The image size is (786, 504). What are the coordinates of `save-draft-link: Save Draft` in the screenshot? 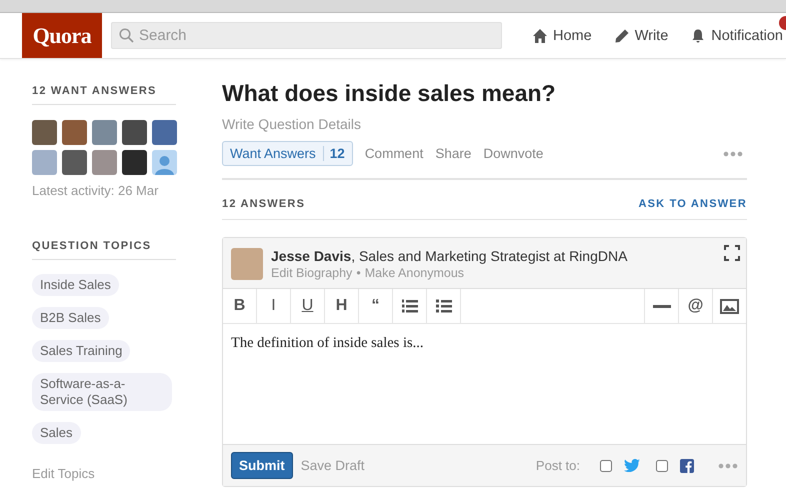 It's located at (332, 465).